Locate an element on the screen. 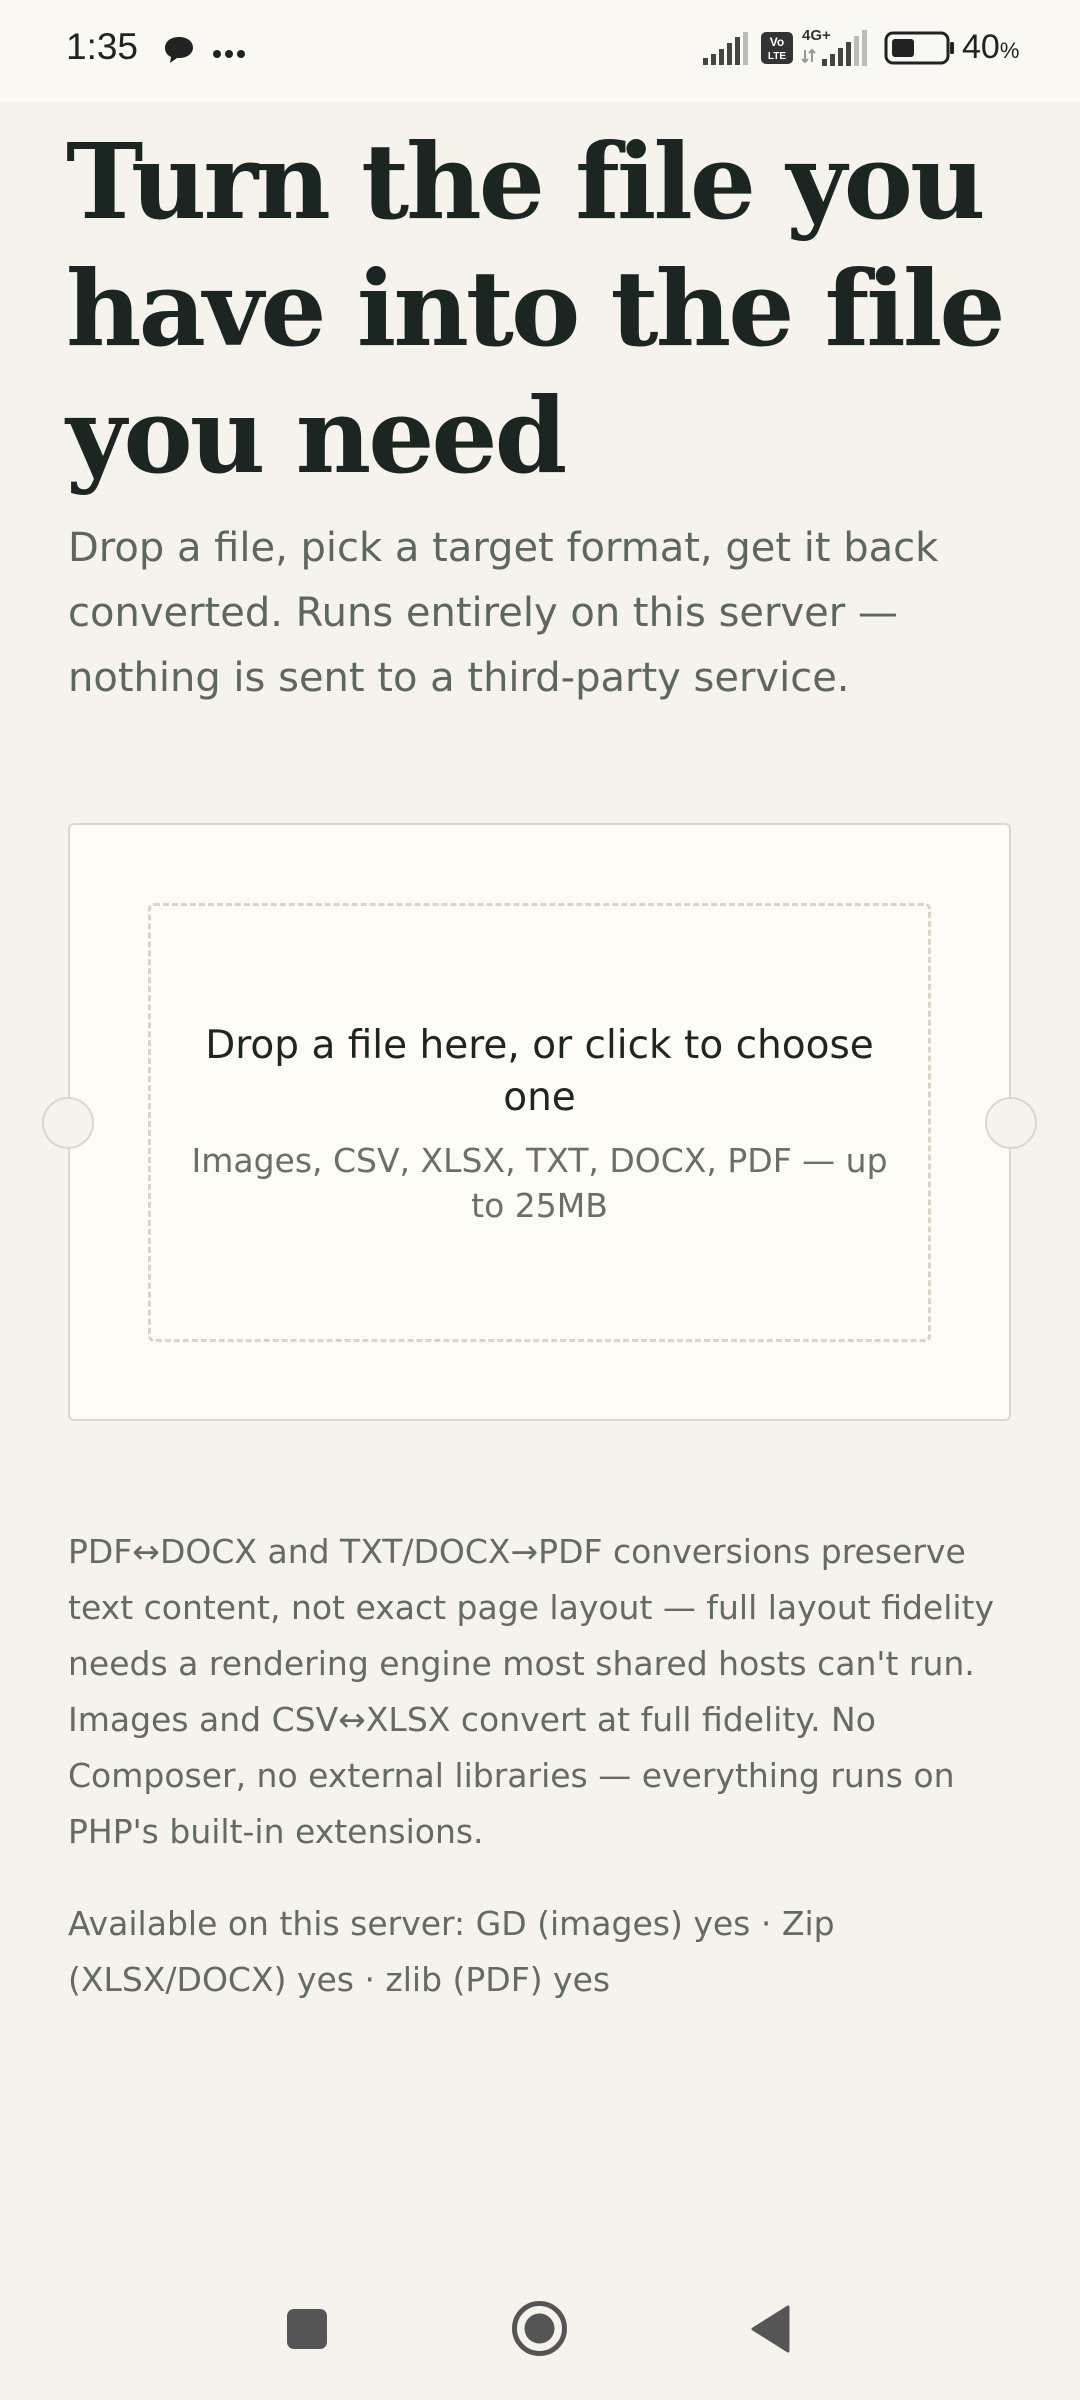  chat-bubble-icon is located at coordinates (179, 52).